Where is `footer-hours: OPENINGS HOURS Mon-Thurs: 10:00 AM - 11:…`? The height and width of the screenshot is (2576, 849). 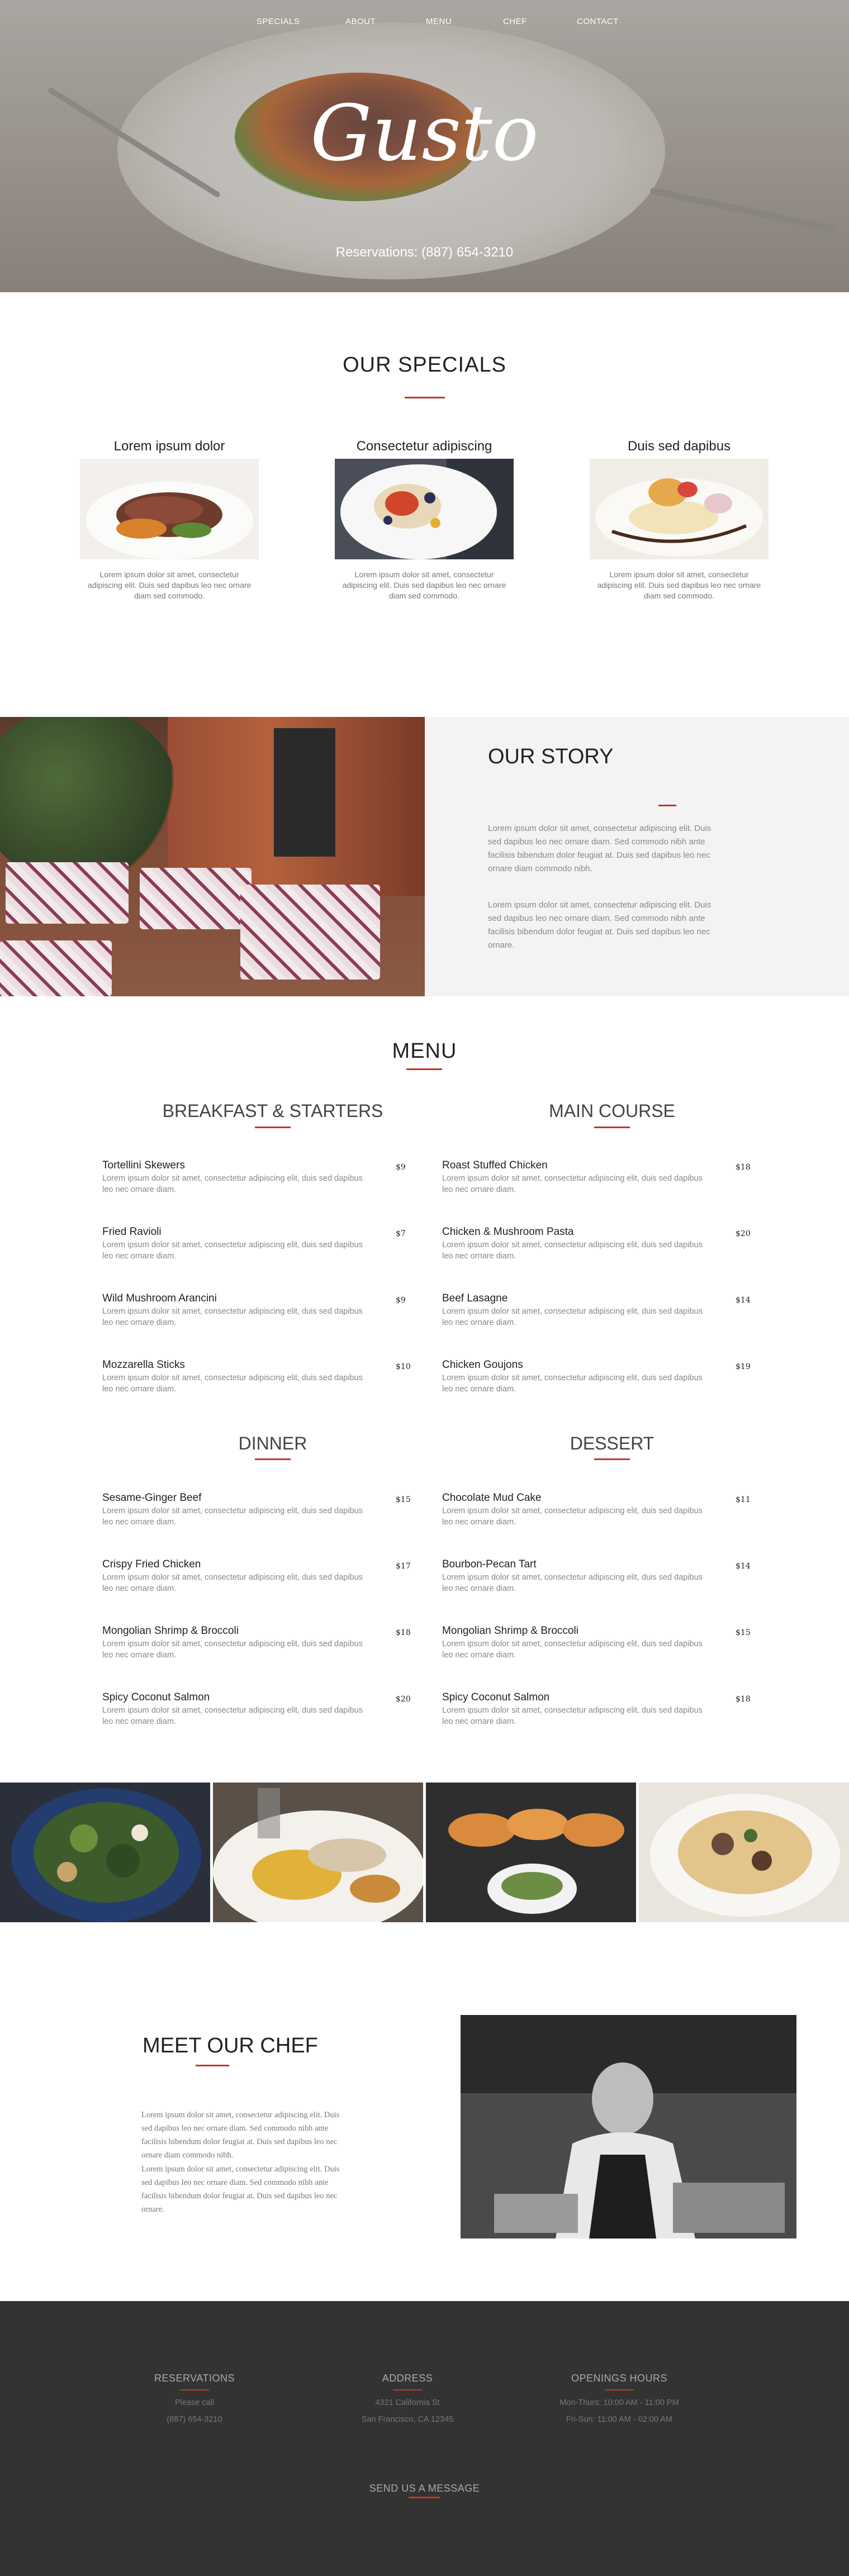 footer-hours: OPENINGS HOURS Mon-Thurs: 10:00 AM - 11:… is located at coordinates (619, 2398).